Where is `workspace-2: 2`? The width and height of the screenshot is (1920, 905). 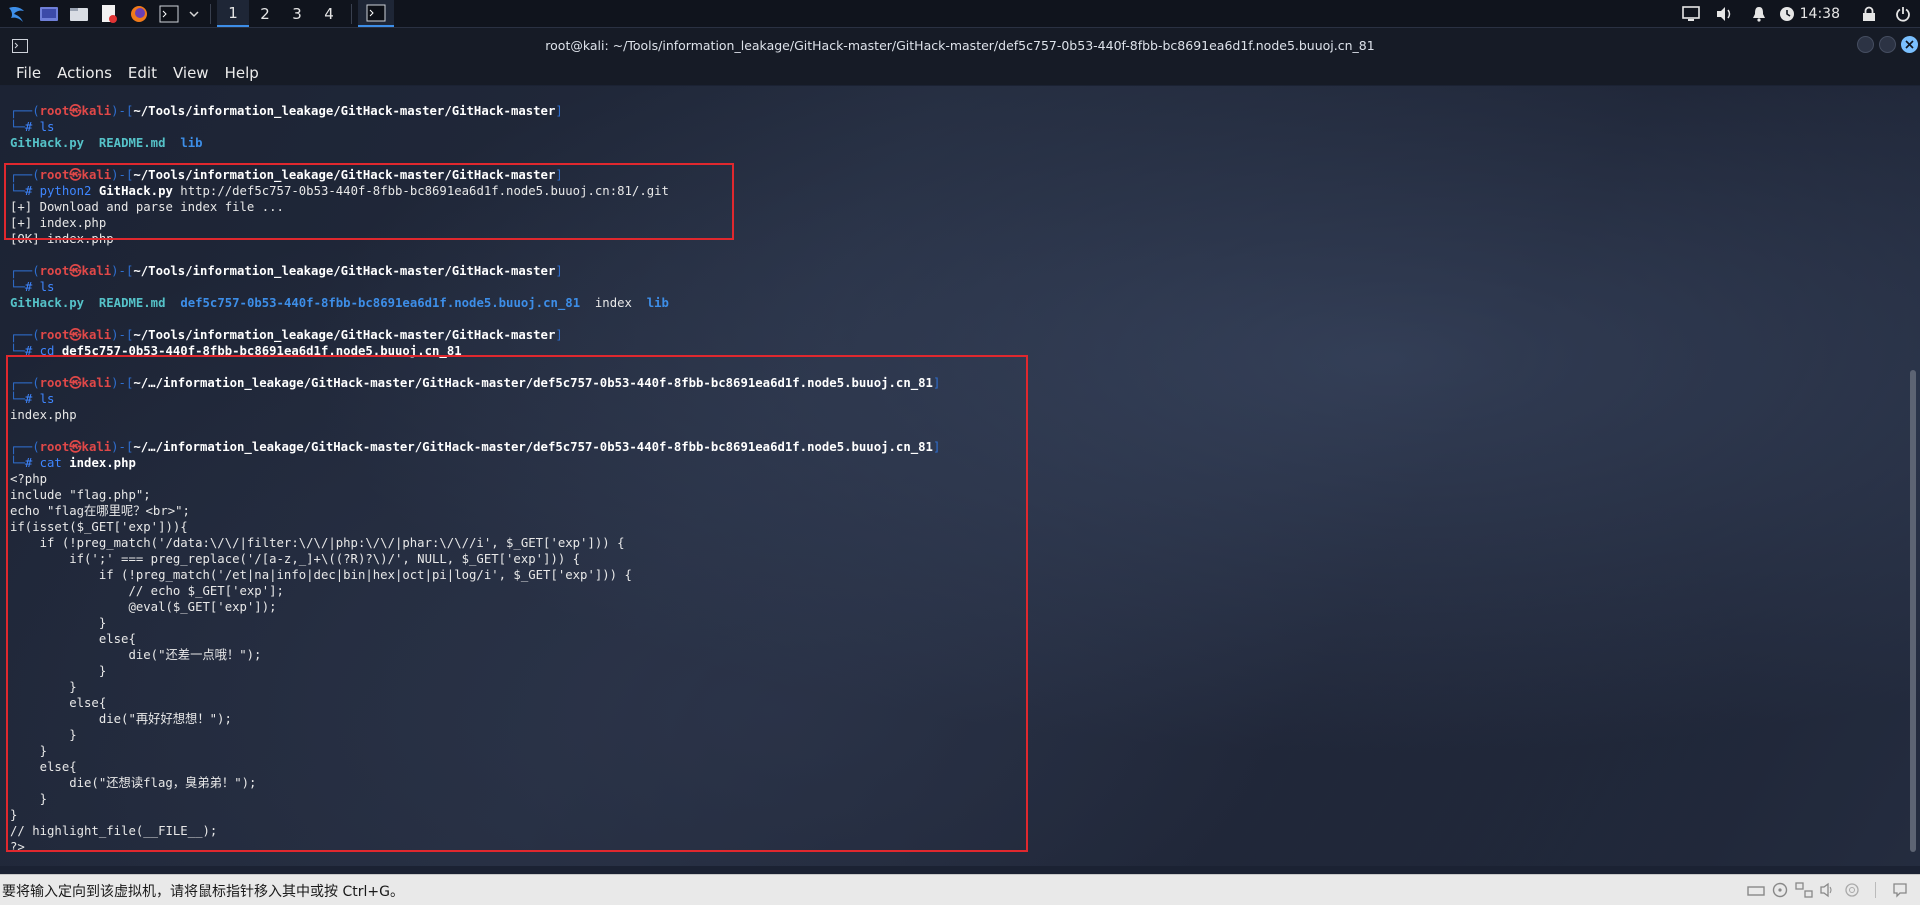
workspace-2: 2 is located at coordinates (265, 13).